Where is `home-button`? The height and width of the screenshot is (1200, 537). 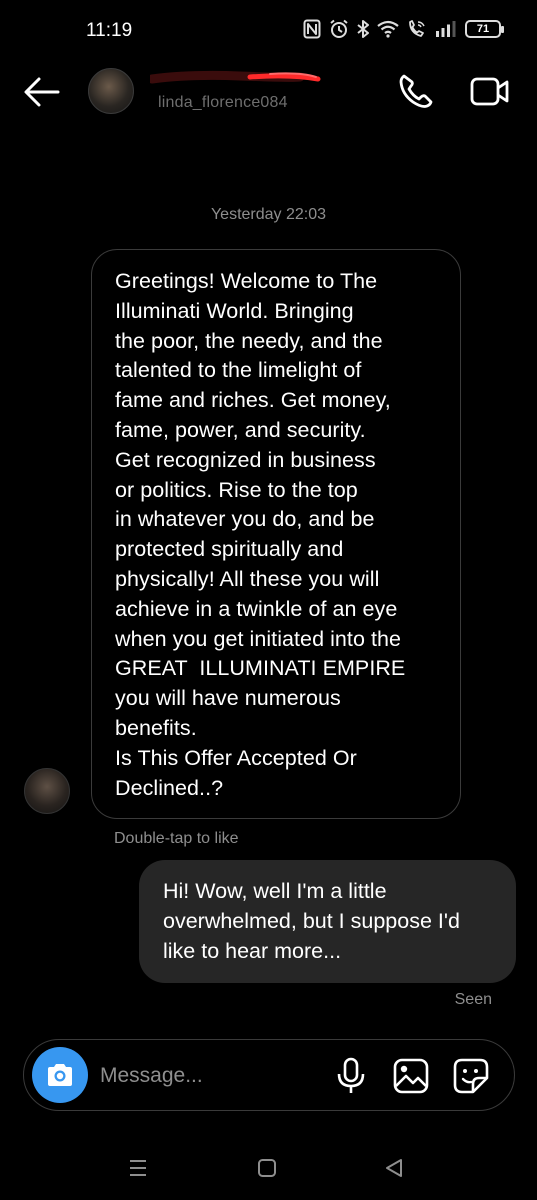 home-button is located at coordinates (267, 1168).